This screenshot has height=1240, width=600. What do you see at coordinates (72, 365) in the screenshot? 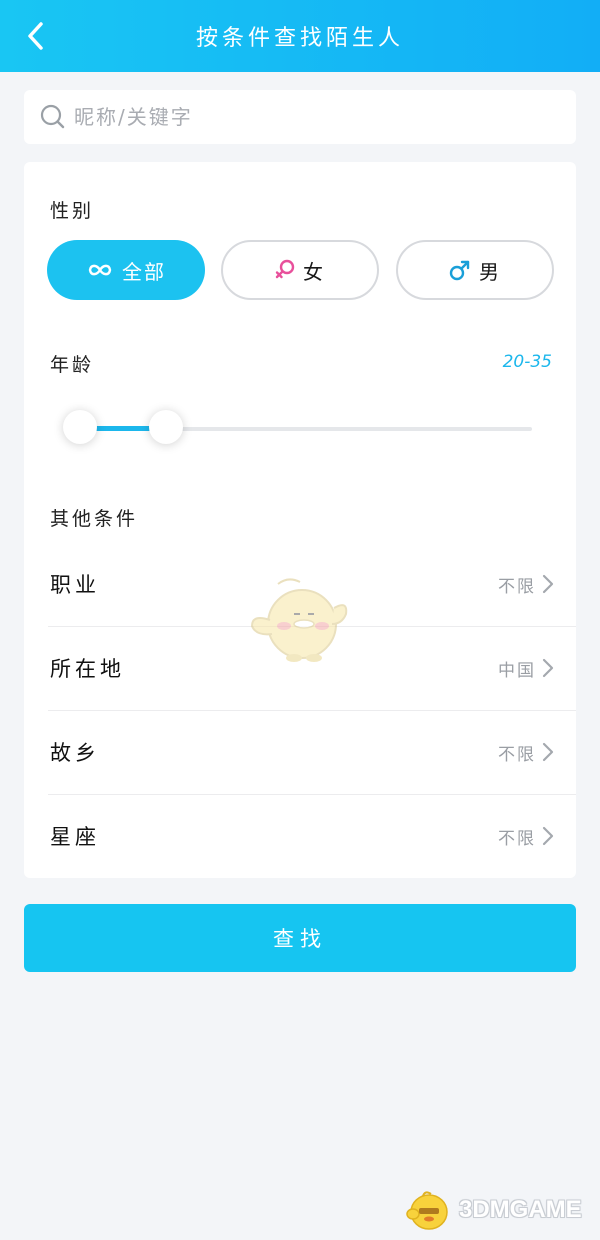
I see `age-label: 年龄` at bounding box center [72, 365].